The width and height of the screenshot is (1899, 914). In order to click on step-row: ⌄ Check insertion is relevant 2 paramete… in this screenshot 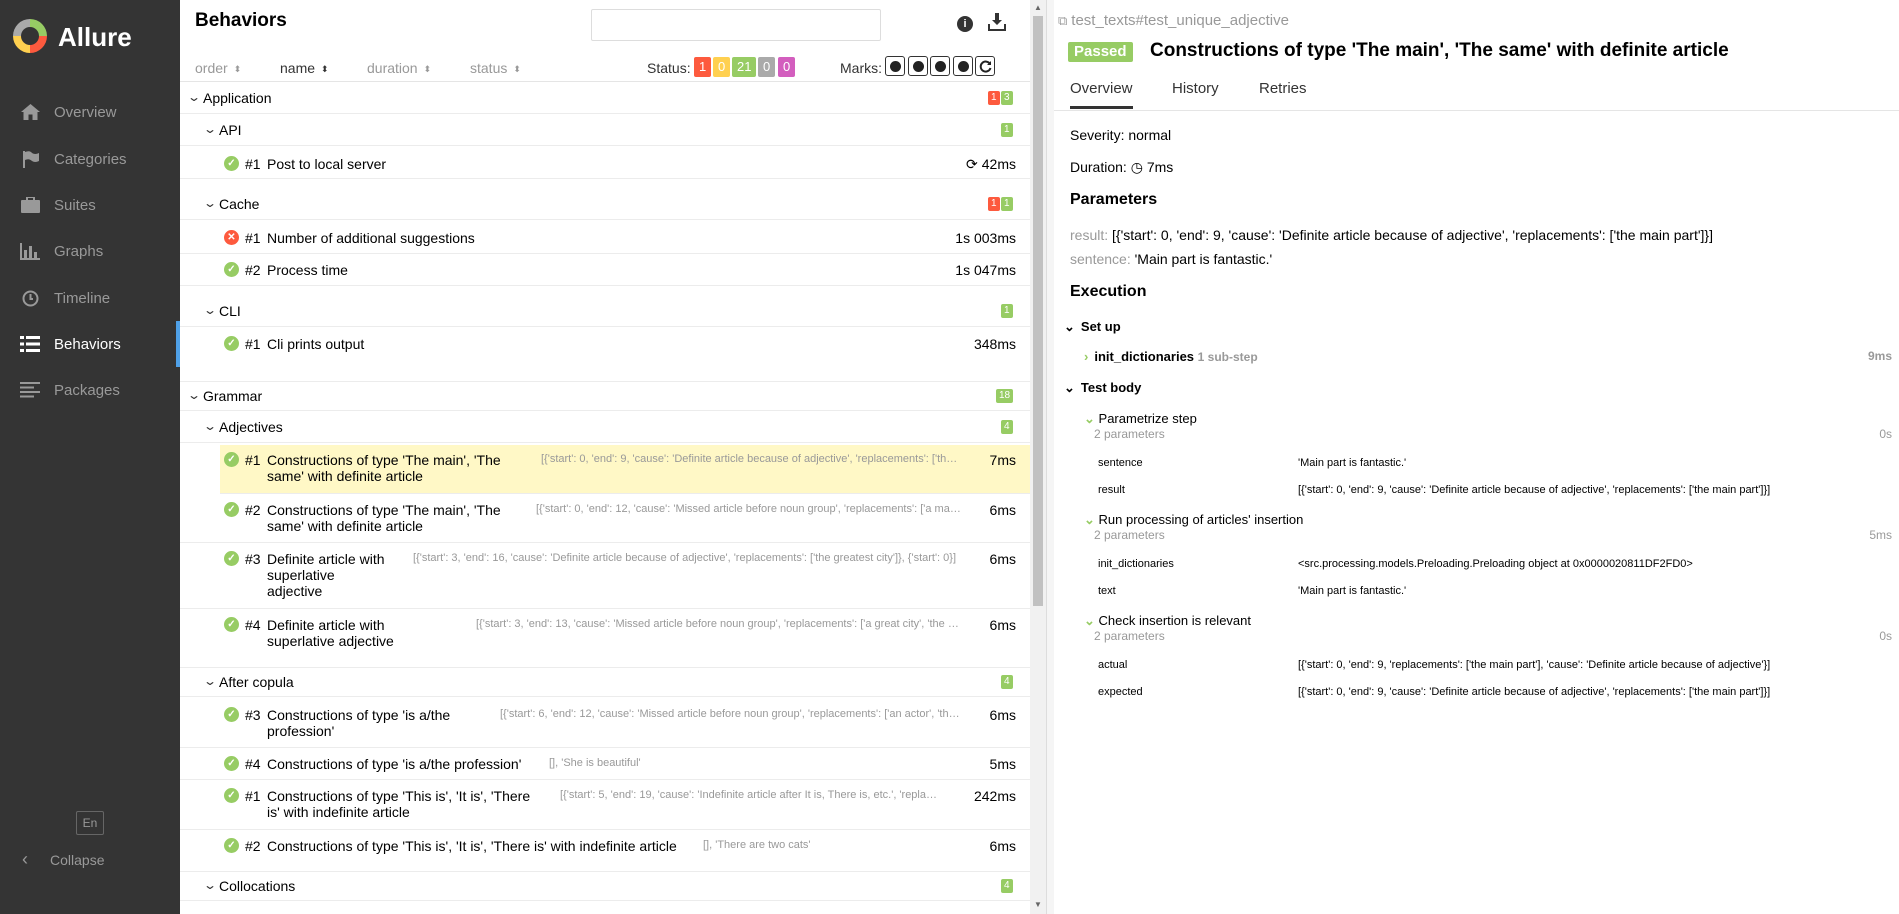, I will do `click(1488, 630)`.